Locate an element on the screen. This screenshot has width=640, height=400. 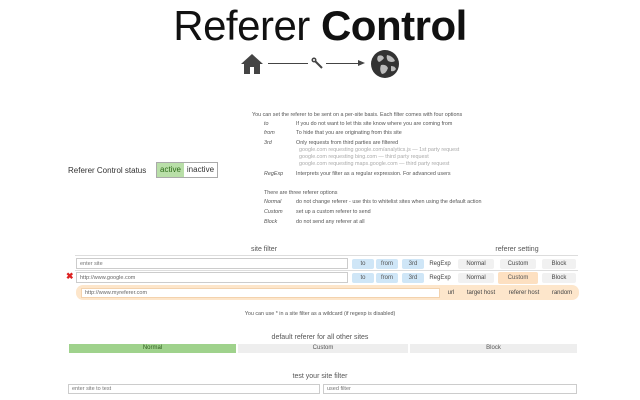
status-inactive-option: inactive is located at coordinates (200, 170).